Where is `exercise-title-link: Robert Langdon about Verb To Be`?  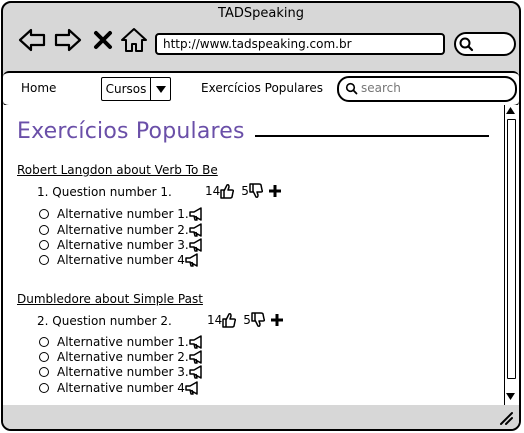
exercise-title-link: Robert Langdon about Verb To Be is located at coordinates (117, 170).